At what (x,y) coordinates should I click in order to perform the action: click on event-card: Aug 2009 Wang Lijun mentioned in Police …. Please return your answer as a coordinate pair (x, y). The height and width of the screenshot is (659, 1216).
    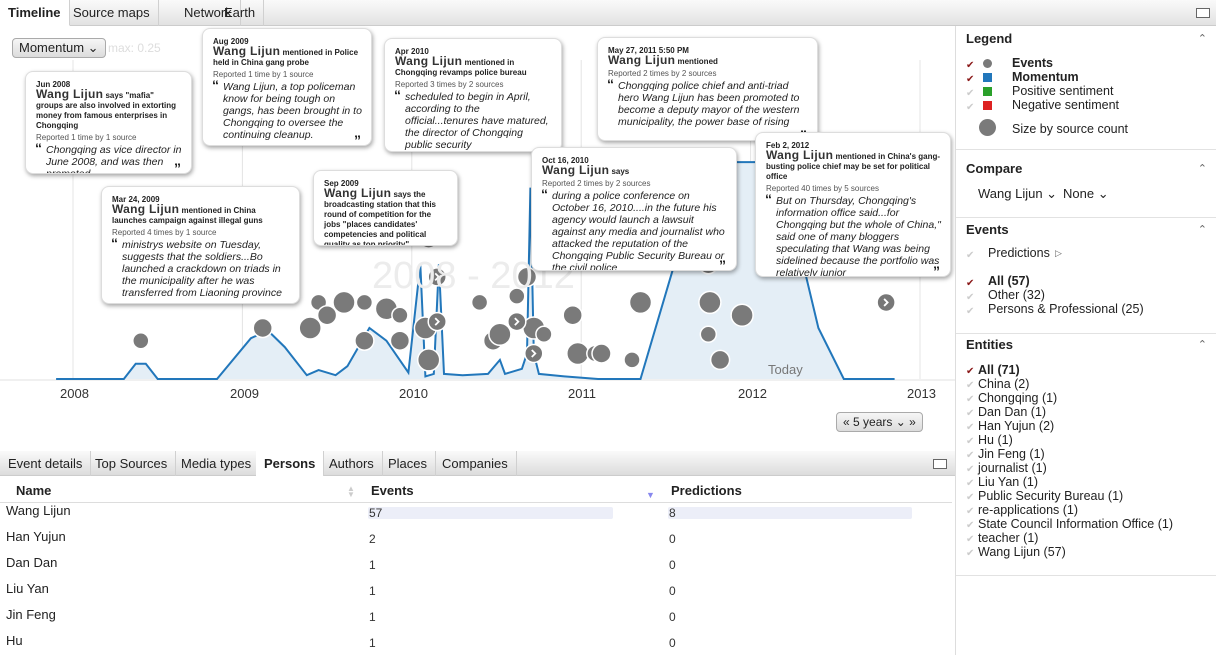
    Looking at the image, I should click on (287, 87).